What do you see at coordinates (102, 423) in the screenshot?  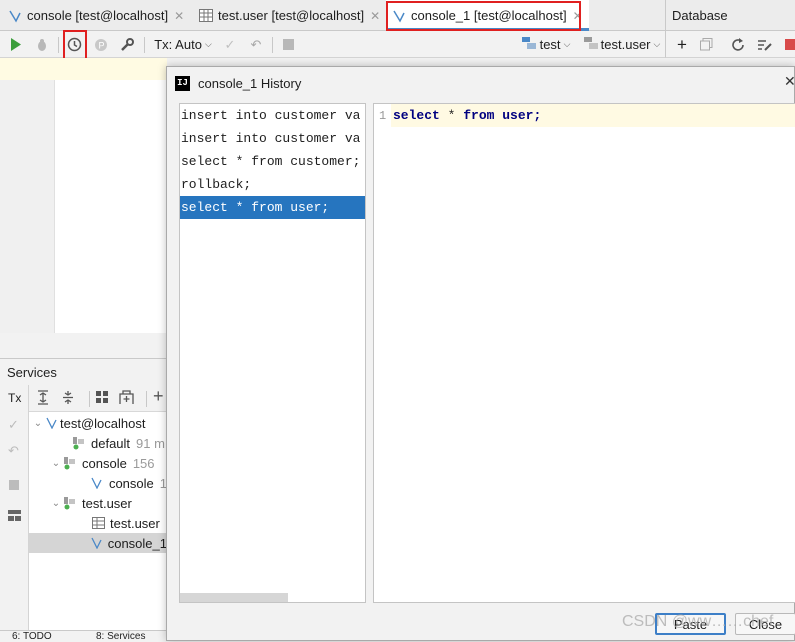 I see `tree-item-label: test@localhost` at bounding box center [102, 423].